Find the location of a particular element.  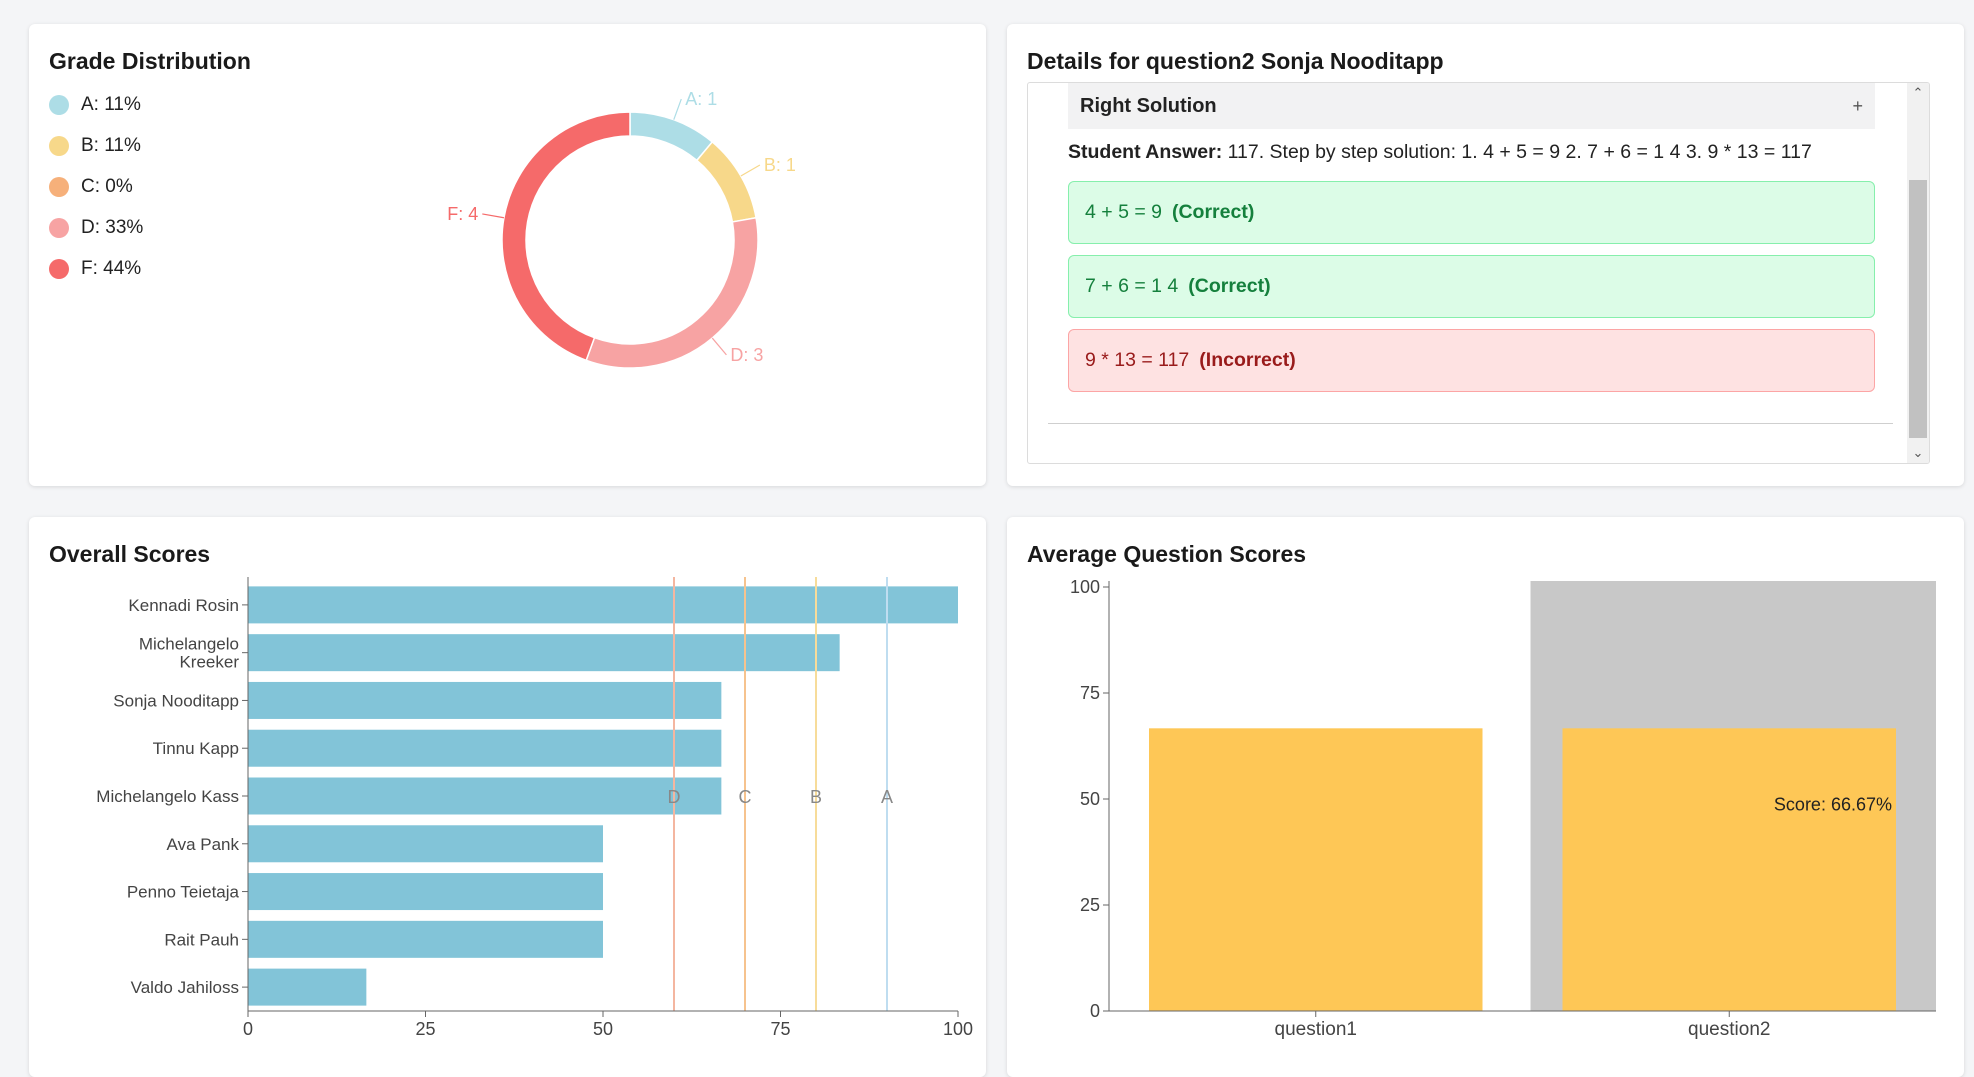

donut-data-label: A: 1 is located at coordinates (701, 99).